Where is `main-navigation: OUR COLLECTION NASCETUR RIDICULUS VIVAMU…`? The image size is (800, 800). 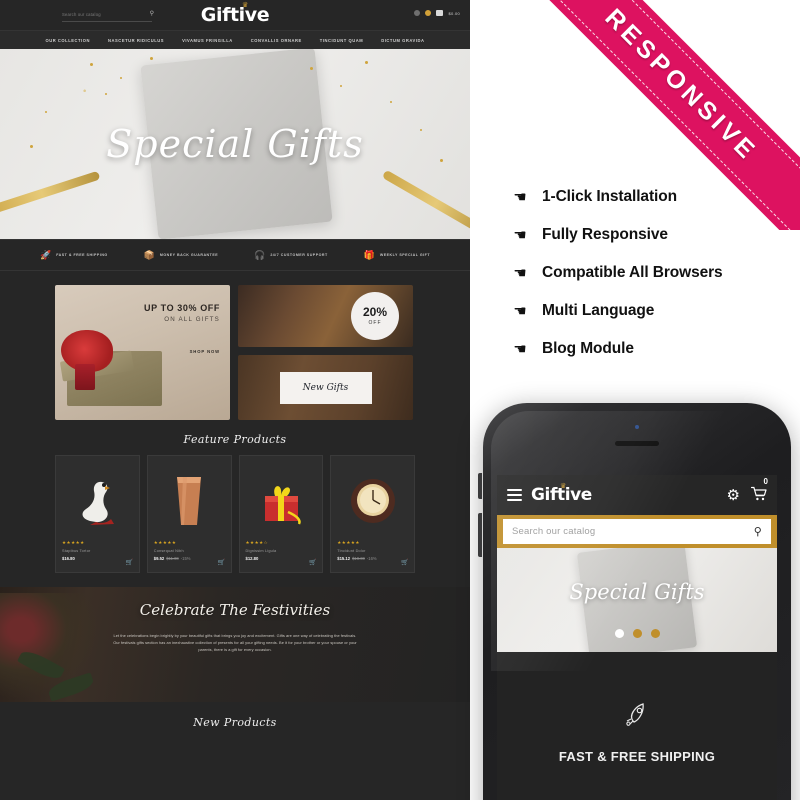
main-navigation: OUR COLLECTION NASCETUR RIDICULUS VIVAMU… is located at coordinates (235, 39).